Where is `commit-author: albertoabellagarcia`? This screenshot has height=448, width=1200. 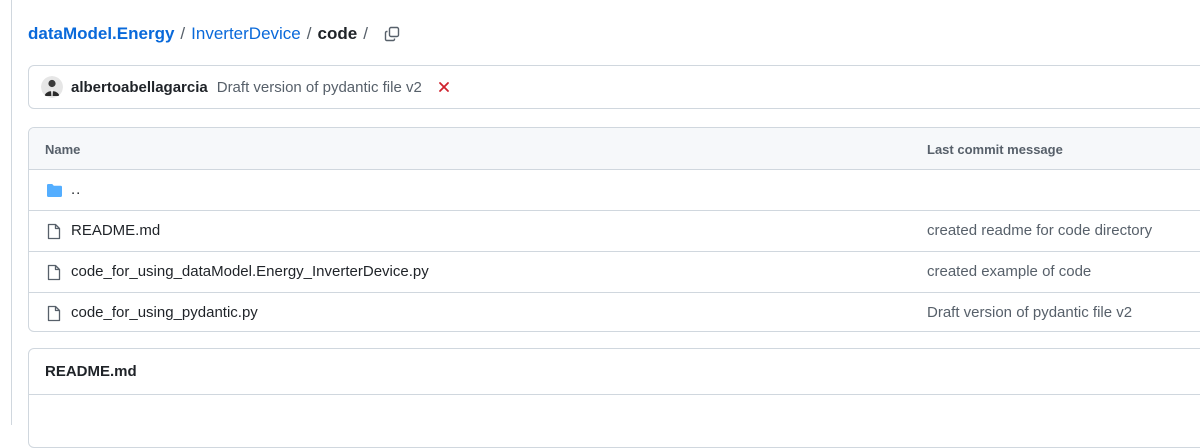
commit-author: albertoabellagarcia is located at coordinates (139, 87).